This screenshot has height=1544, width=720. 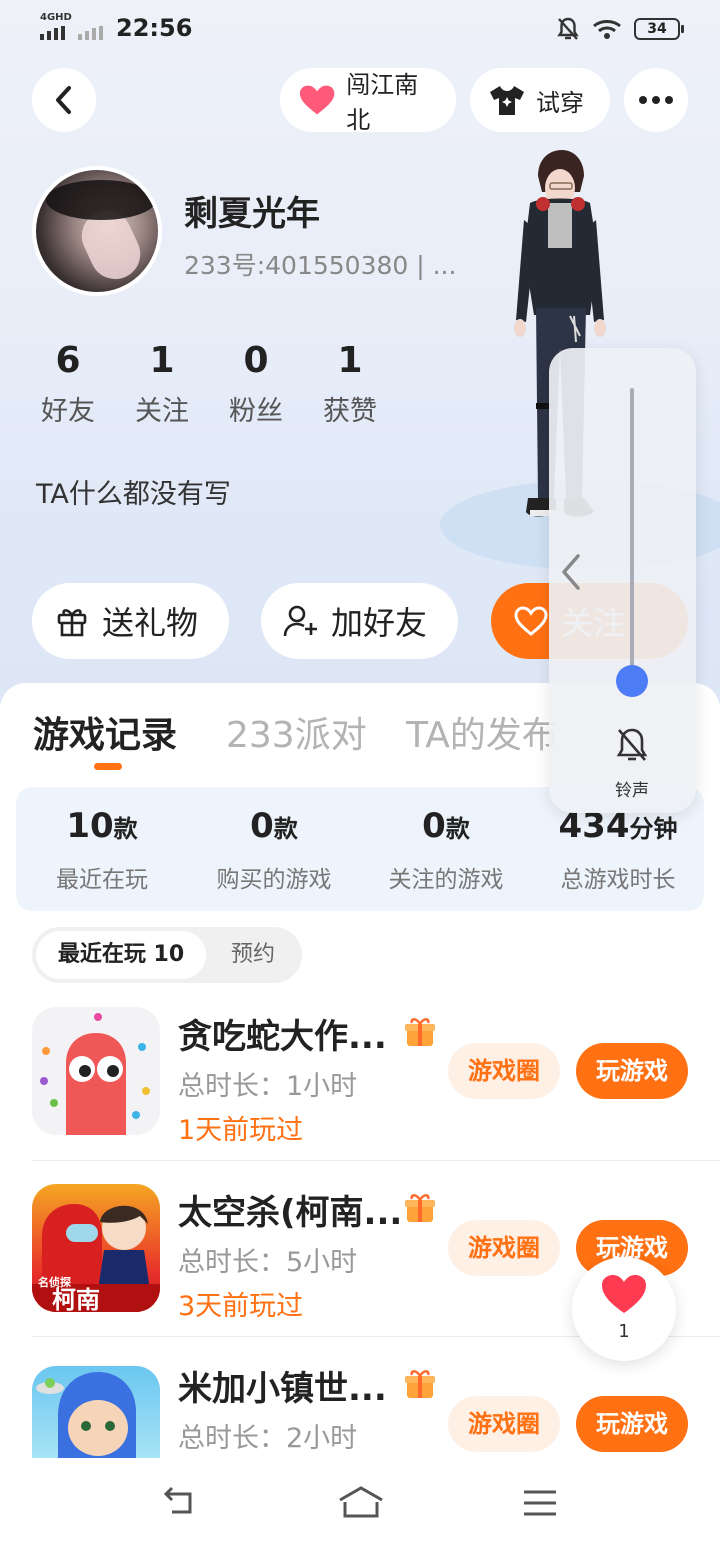 I want to click on send-gift-label: 送礼物, so click(x=150, y=623).